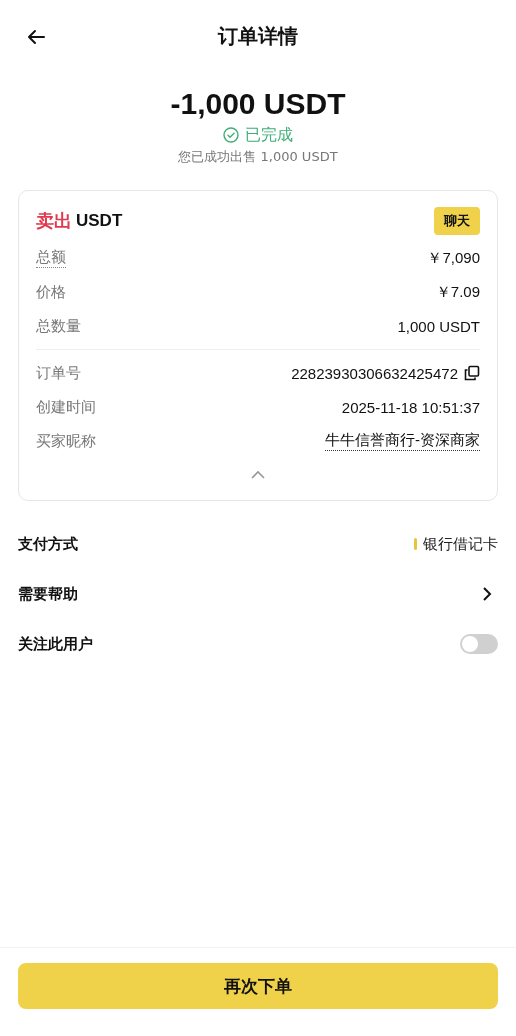 This screenshot has height=1036, width=516. I want to click on order-amount: -1,000 USDT, so click(258, 104).